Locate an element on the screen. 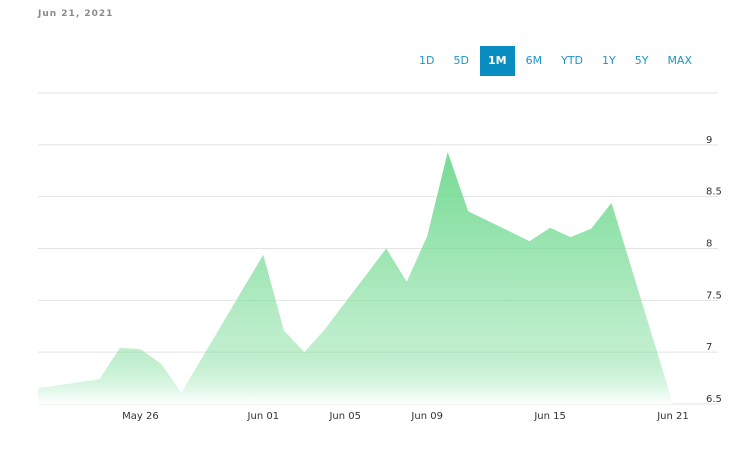 The image size is (743, 452). x-tick-label: May 26 is located at coordinates (140, 416).